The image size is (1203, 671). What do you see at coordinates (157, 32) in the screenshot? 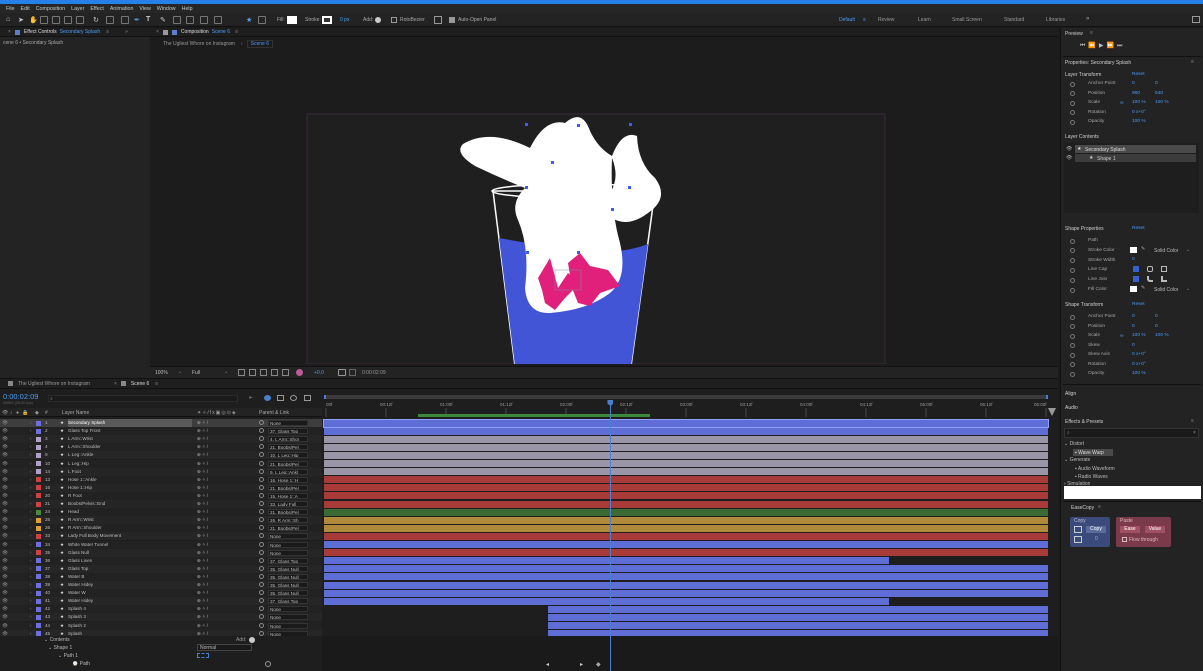
I see `close-comp-tab-icon: ×` at bounding box center [157, 32].